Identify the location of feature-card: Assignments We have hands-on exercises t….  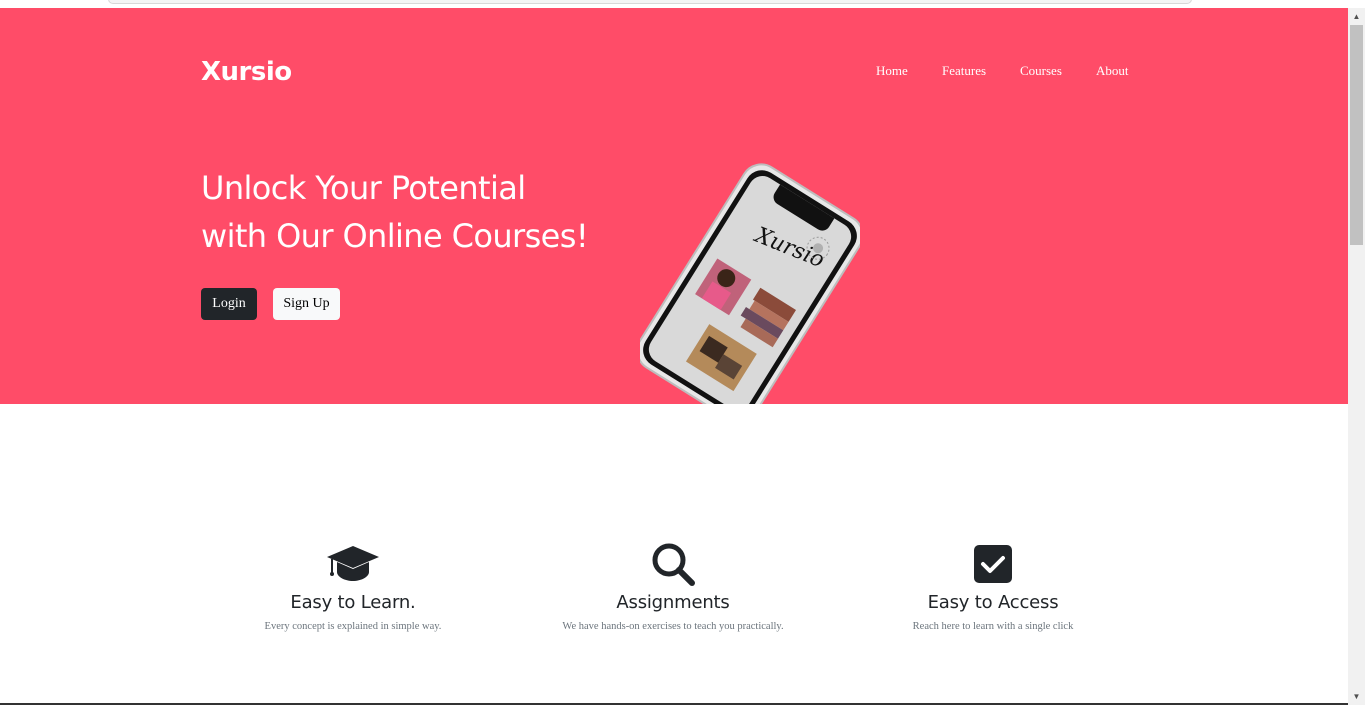
(673, 587).